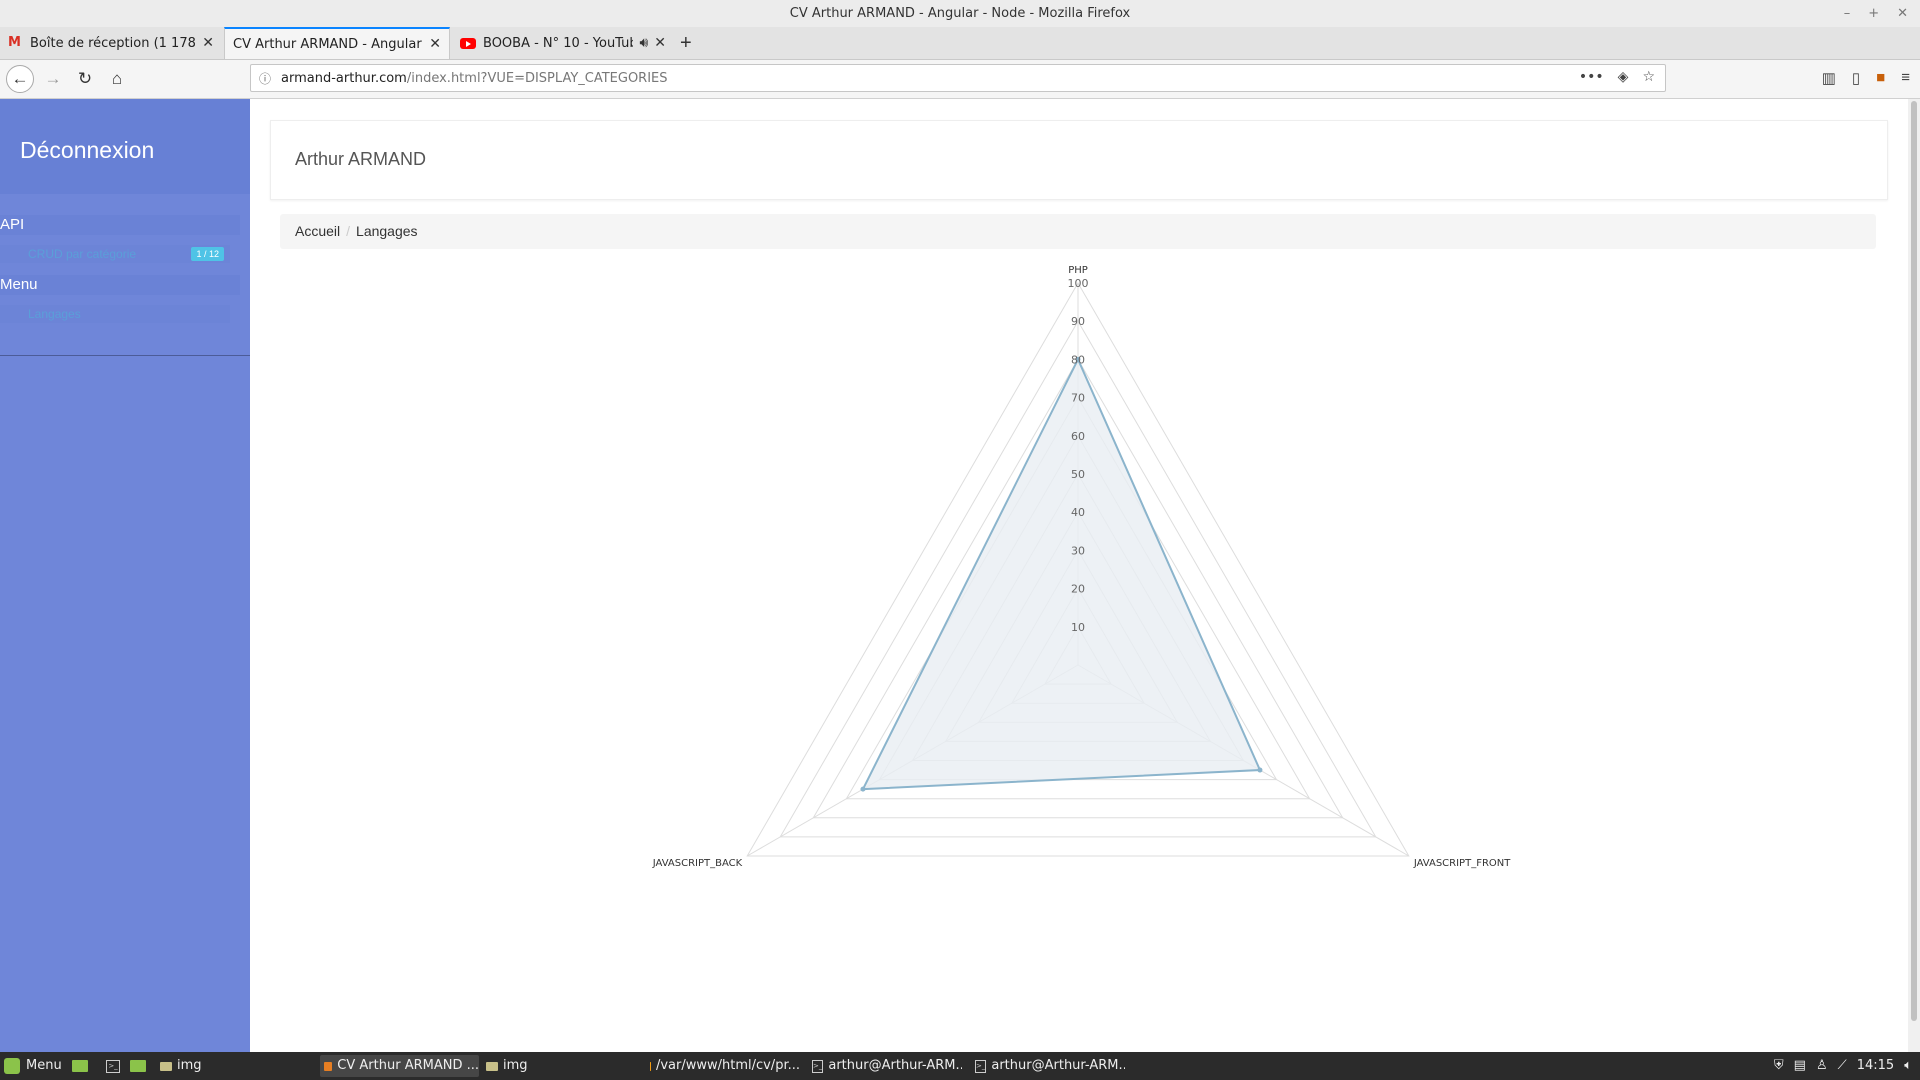 Image resolution: width=1920 pixels, height=1080 pixels. Describe the element at coordinates (115, 1066) in the screenshot. I see `terminal-launcher-icon: >_` at that location.